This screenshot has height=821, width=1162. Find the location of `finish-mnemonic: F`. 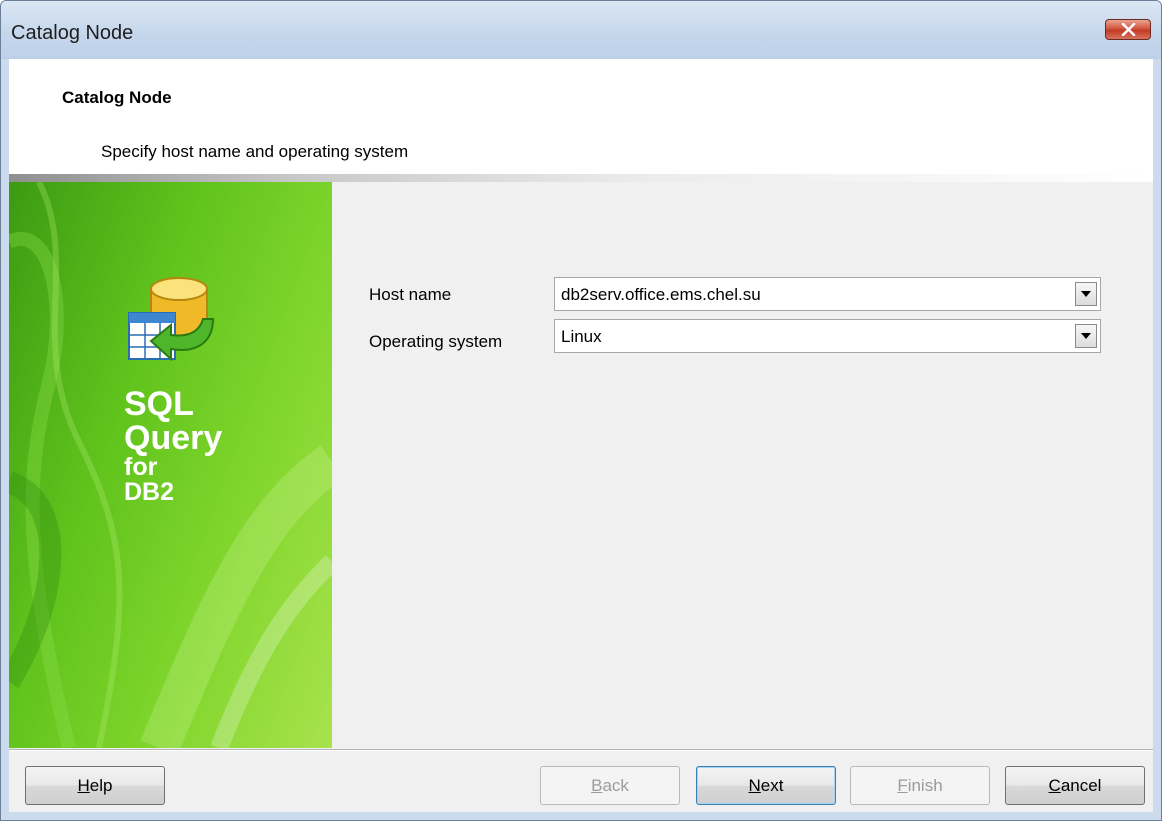

finish-mnemonic: F is located at coordinates (902, 785).